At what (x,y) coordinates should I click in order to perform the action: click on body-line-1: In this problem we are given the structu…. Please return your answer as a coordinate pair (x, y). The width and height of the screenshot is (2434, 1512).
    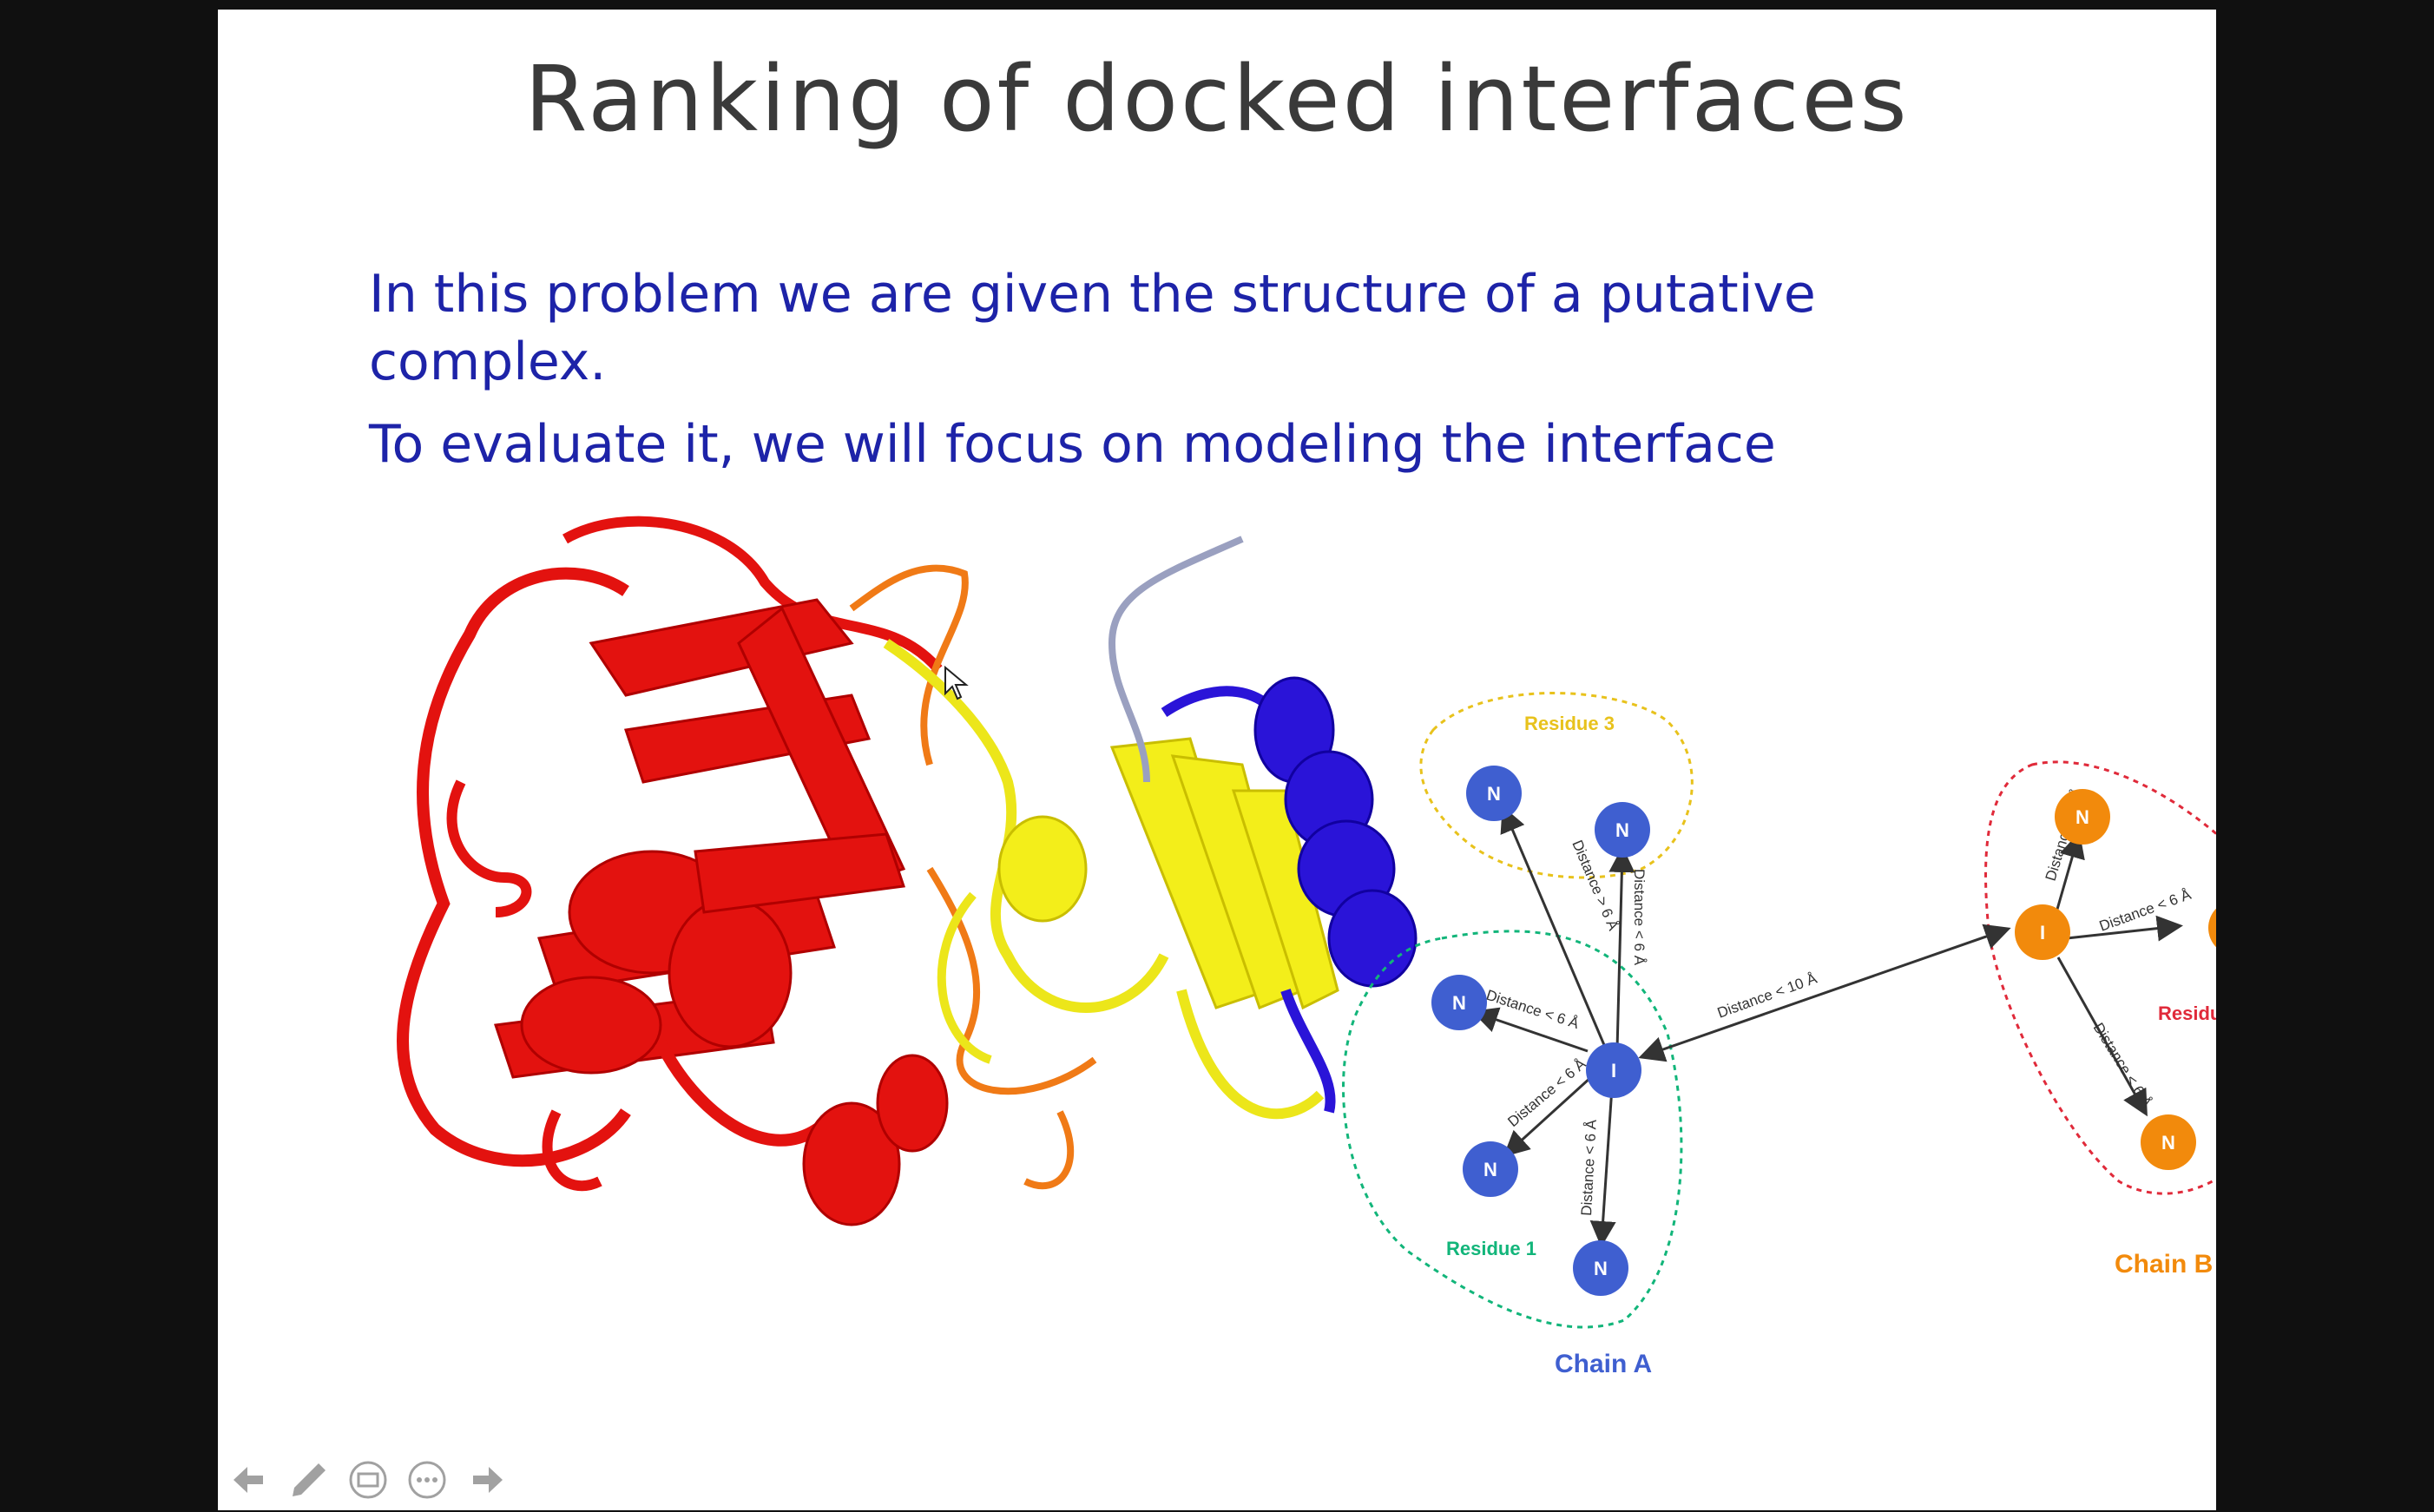
    Looking at the image, I should click on (1092, 294).